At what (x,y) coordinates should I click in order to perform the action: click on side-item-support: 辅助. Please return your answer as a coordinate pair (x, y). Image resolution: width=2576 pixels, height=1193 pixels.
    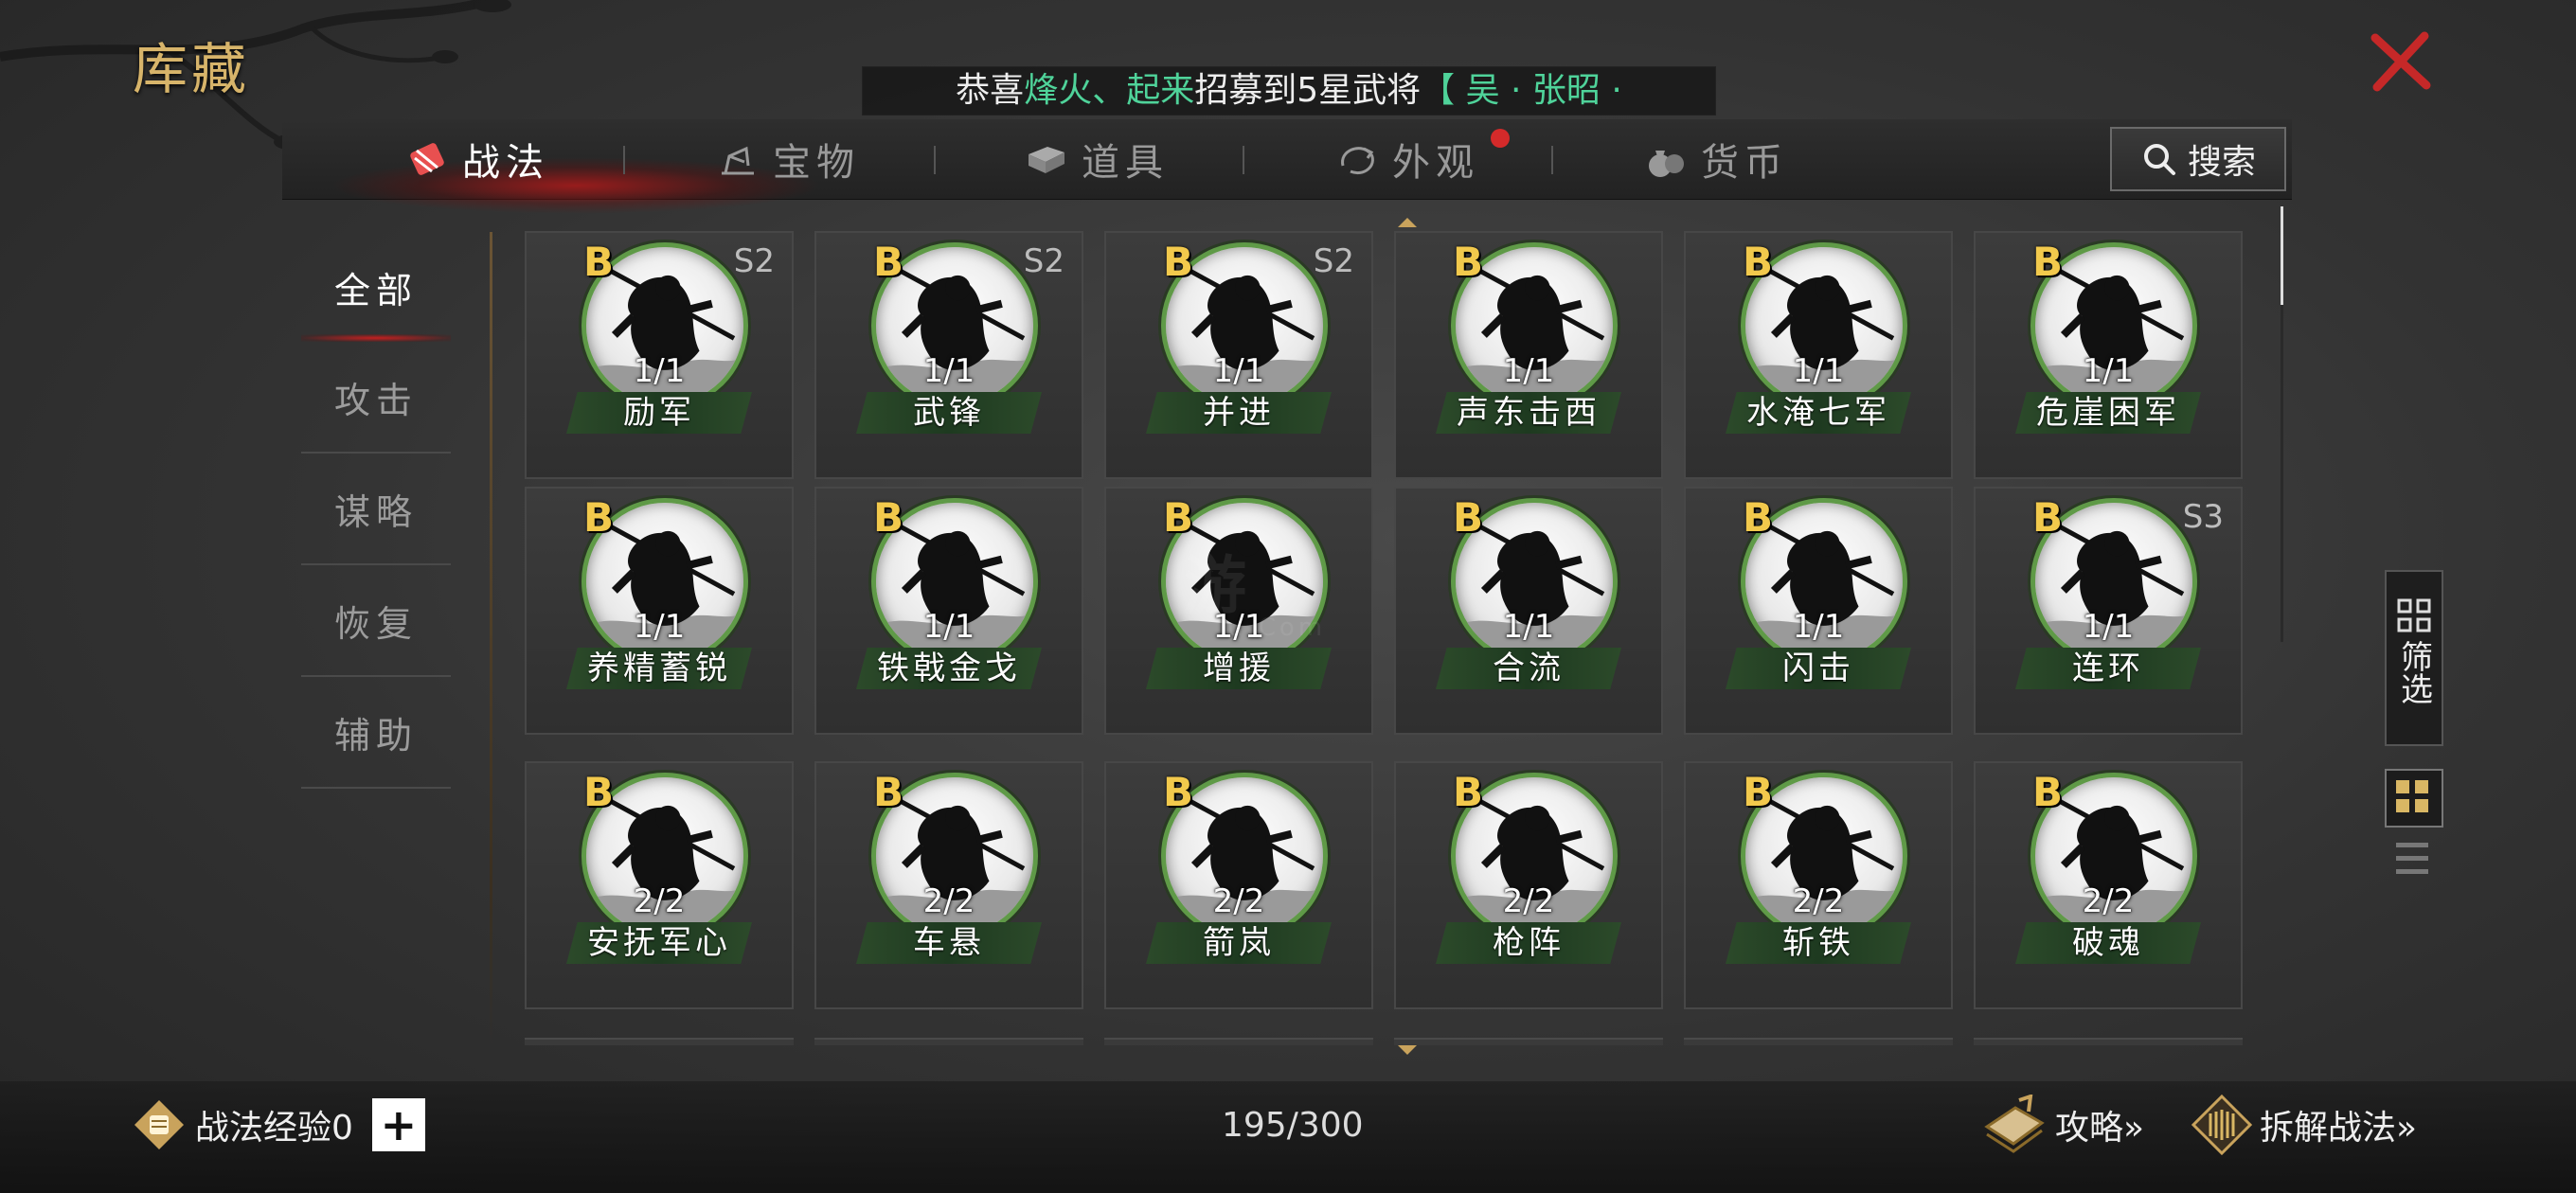
    Looking at the image, I should click on (376, 733).